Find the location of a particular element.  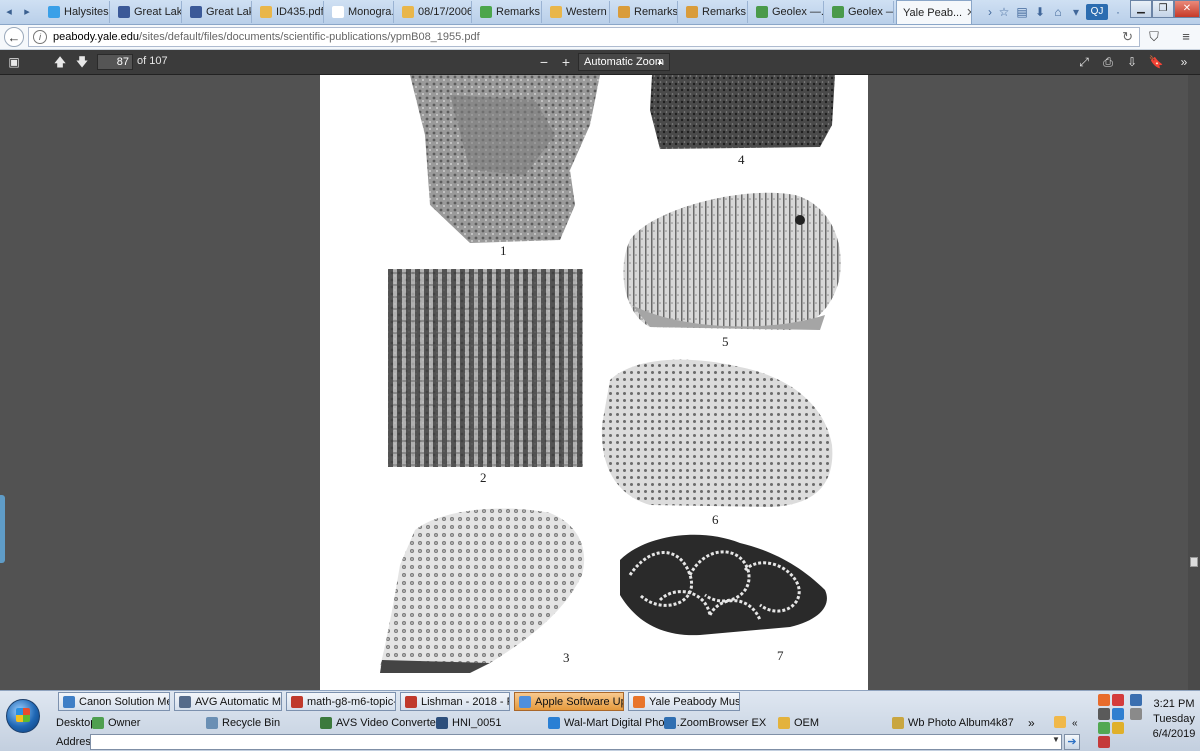

zoom-out-button: − is located at coordinates (544, 62).